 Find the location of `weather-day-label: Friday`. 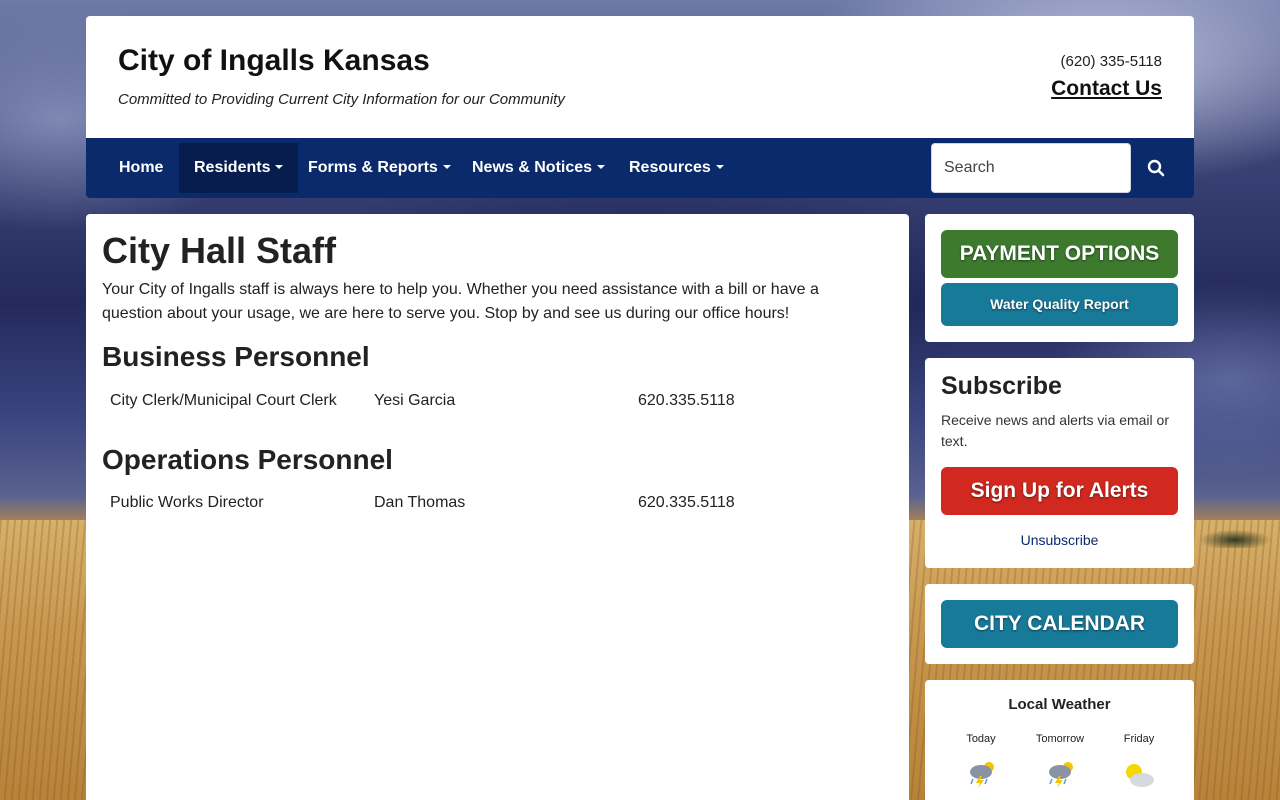

weather-day-label: Friday is located at coordinates (1139, 739).